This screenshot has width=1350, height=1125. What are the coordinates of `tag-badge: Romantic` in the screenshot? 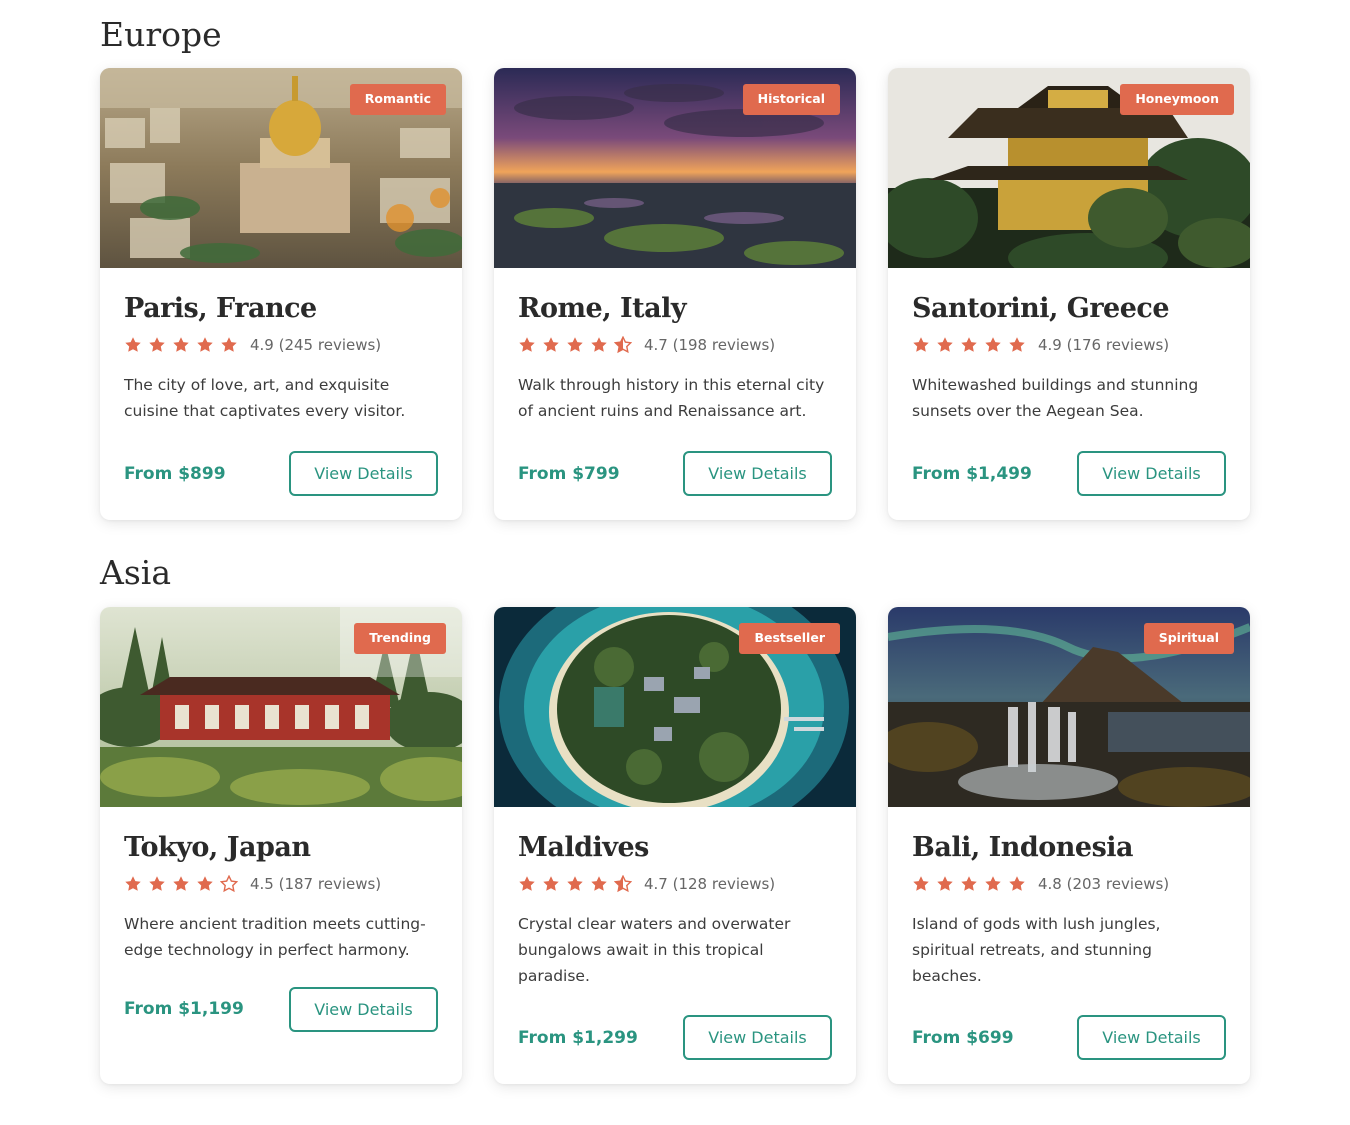 It's located at (397, 99).